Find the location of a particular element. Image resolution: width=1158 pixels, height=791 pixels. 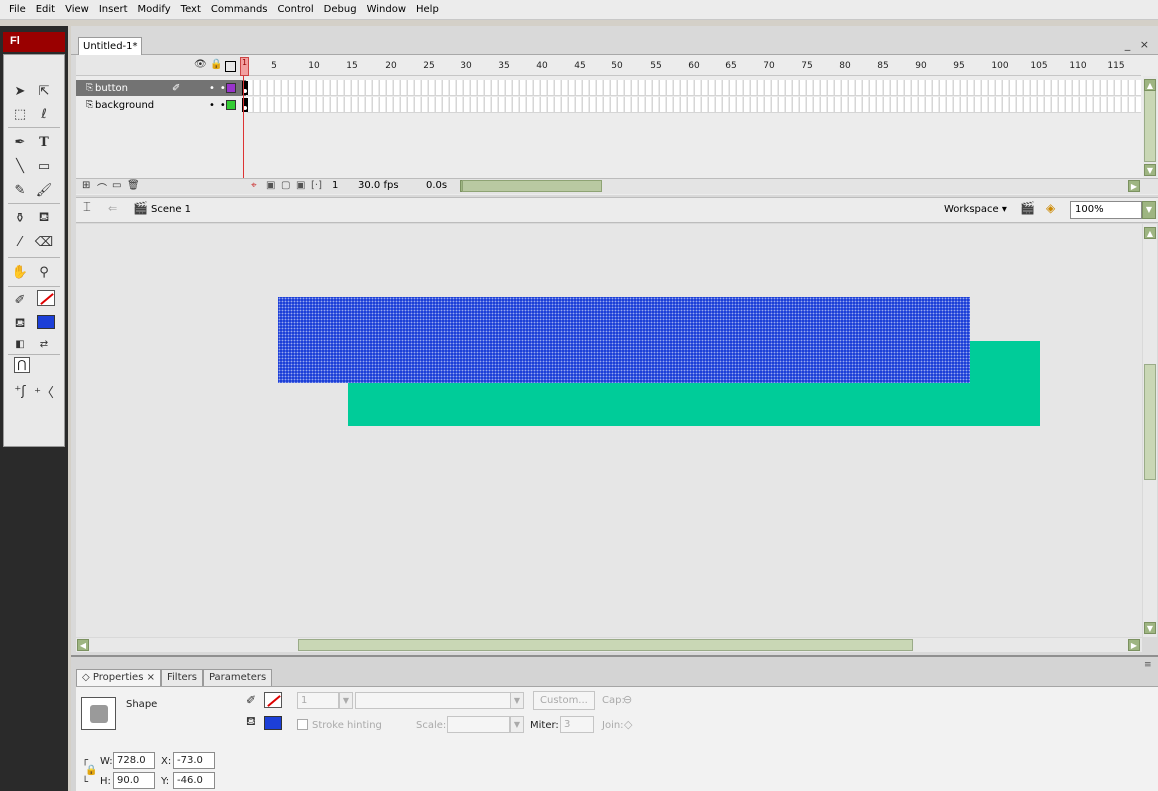

fill-color-picker is located at coordinates (273, 723).